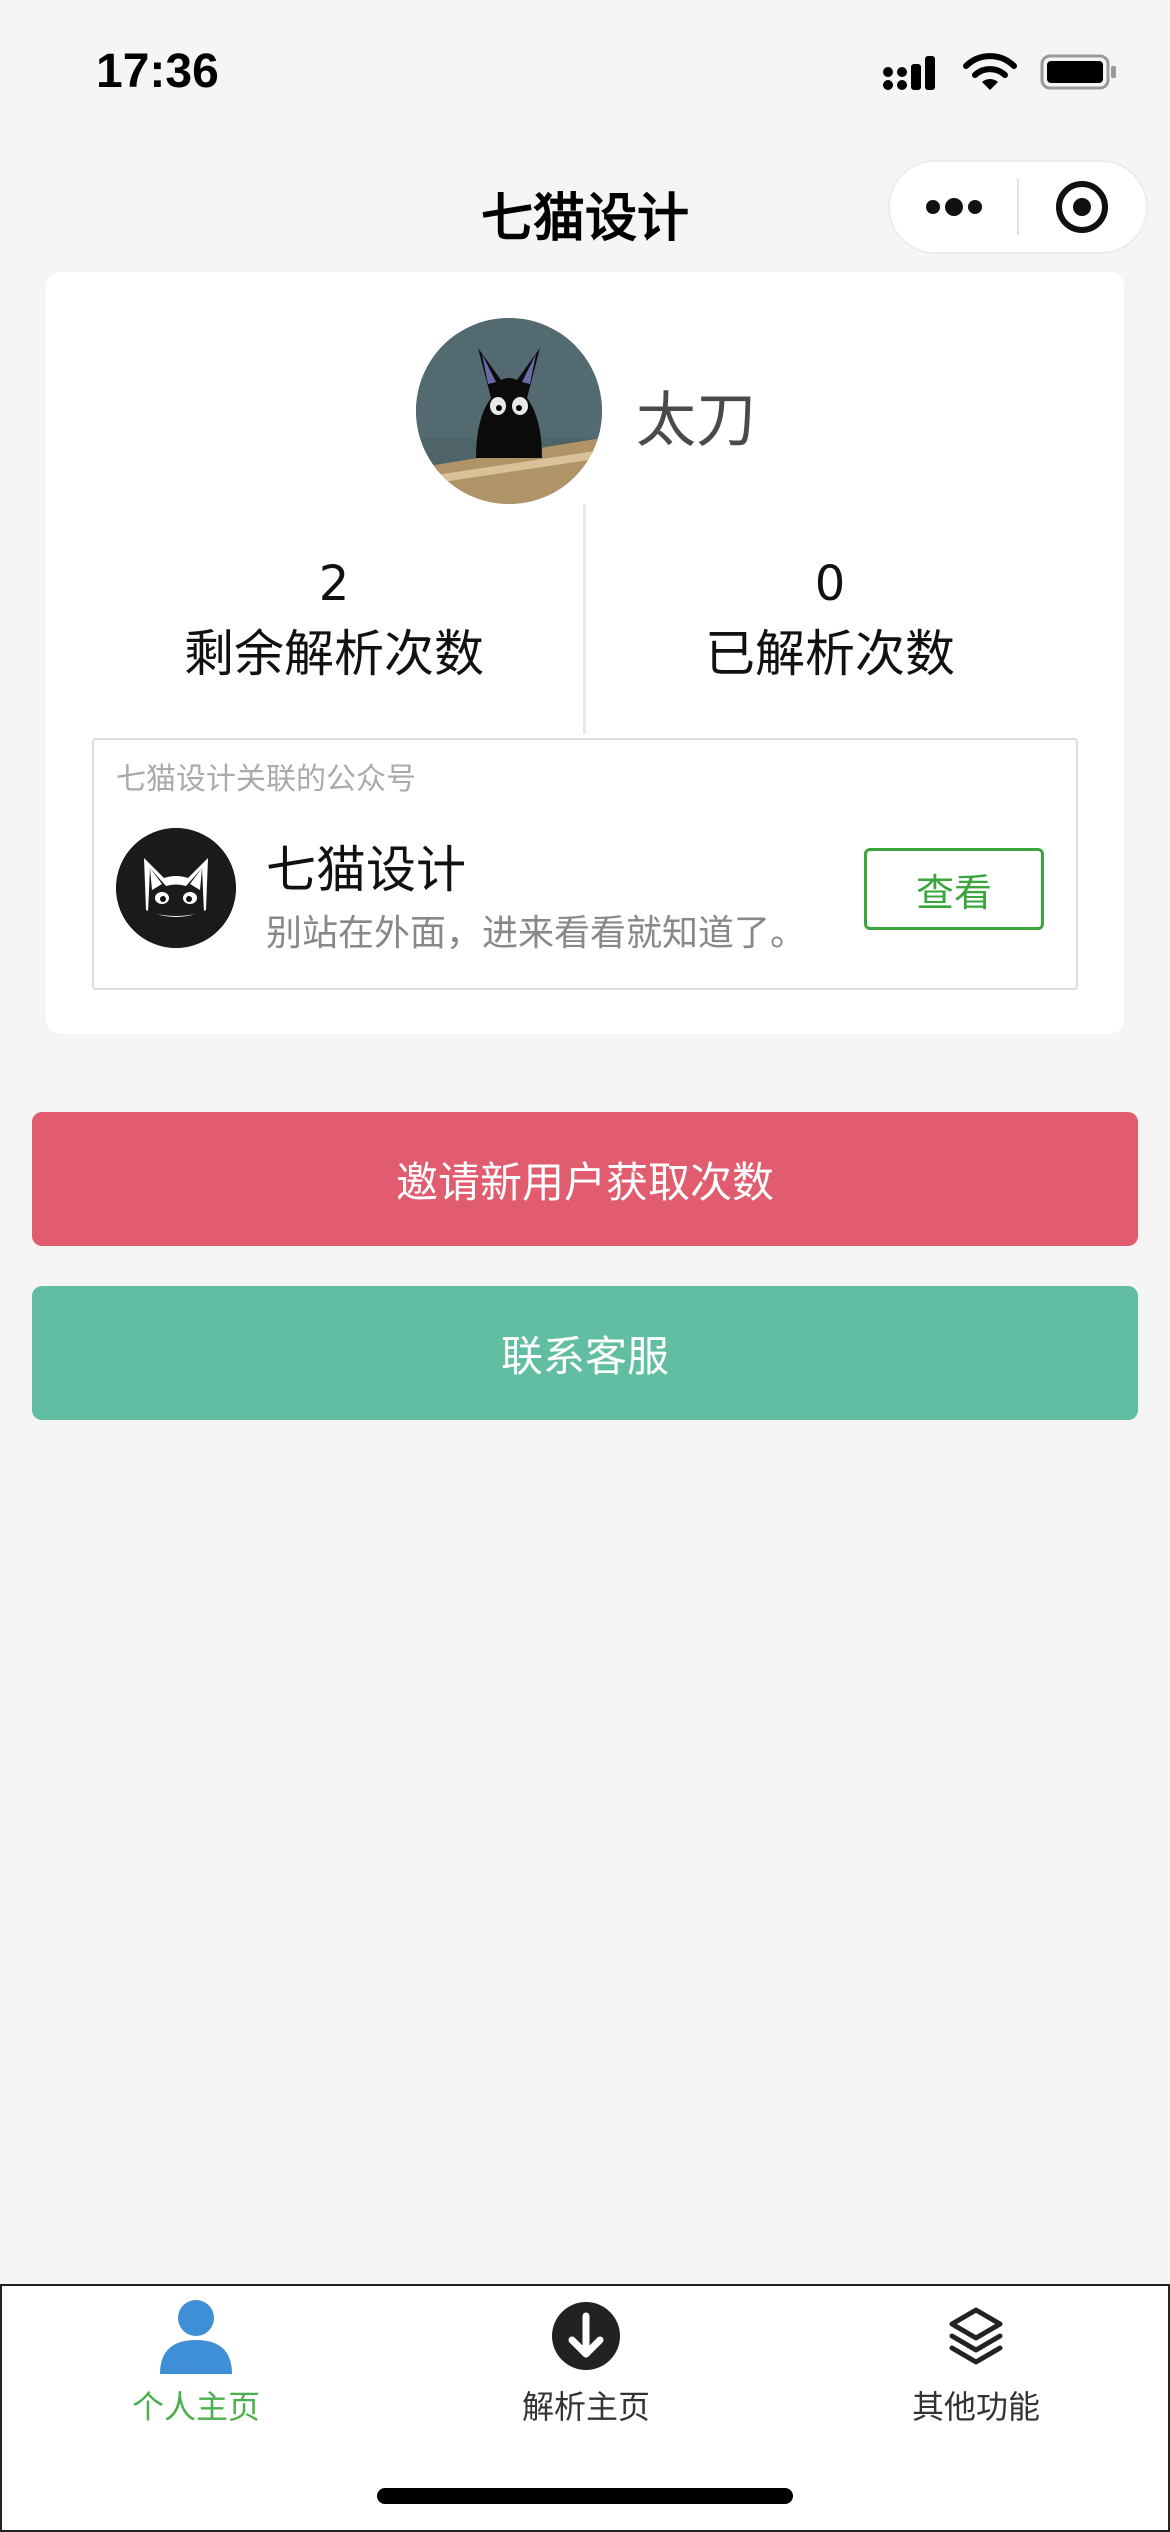 The height and width of the screenshot is (2532, 1170). I want to click on target-close-icon, so click(1082, 207).